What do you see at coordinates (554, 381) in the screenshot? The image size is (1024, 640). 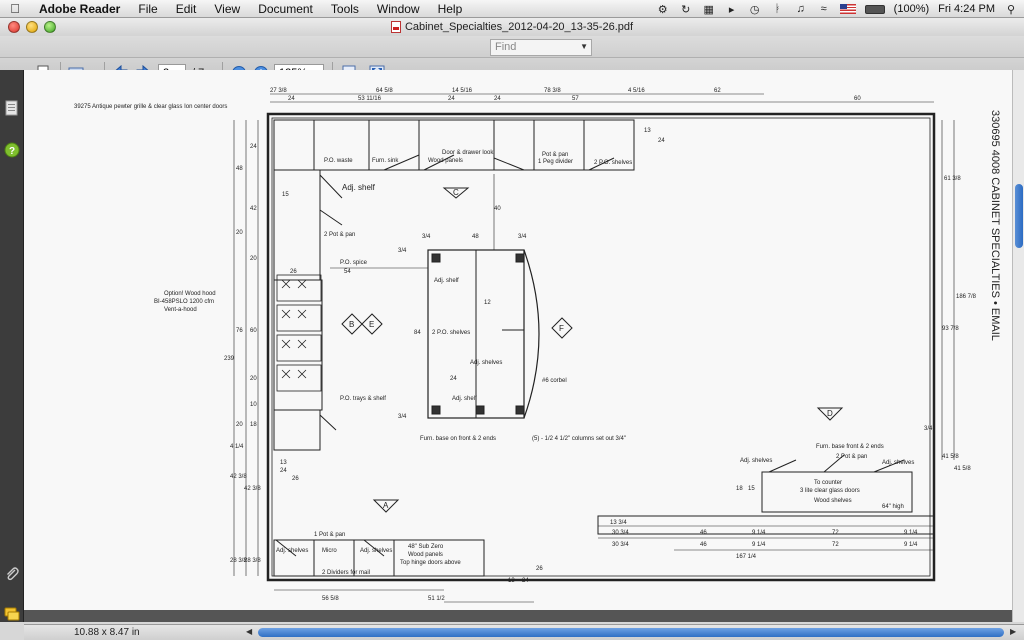 I see `island-12: #6 corbel` at bounding box center [554, 381].